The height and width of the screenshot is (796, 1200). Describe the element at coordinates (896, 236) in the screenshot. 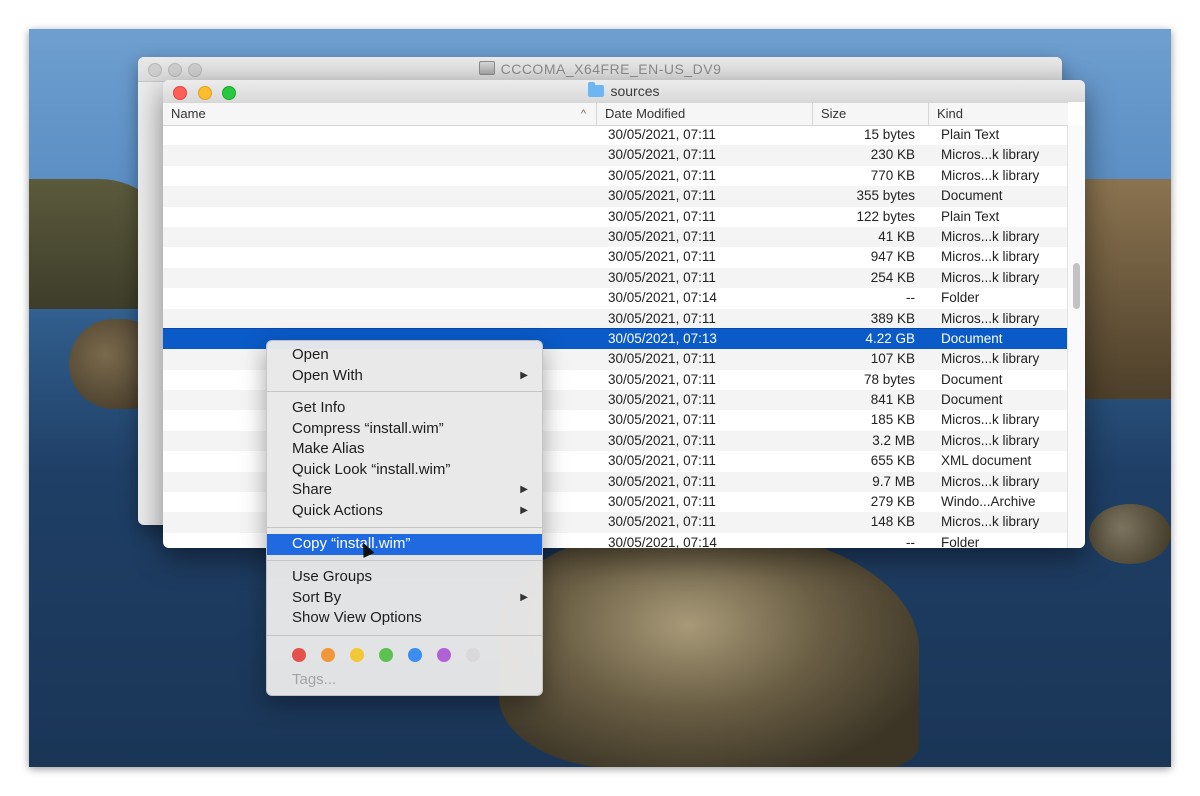

I see `cell-size: 41 KB` at that location.